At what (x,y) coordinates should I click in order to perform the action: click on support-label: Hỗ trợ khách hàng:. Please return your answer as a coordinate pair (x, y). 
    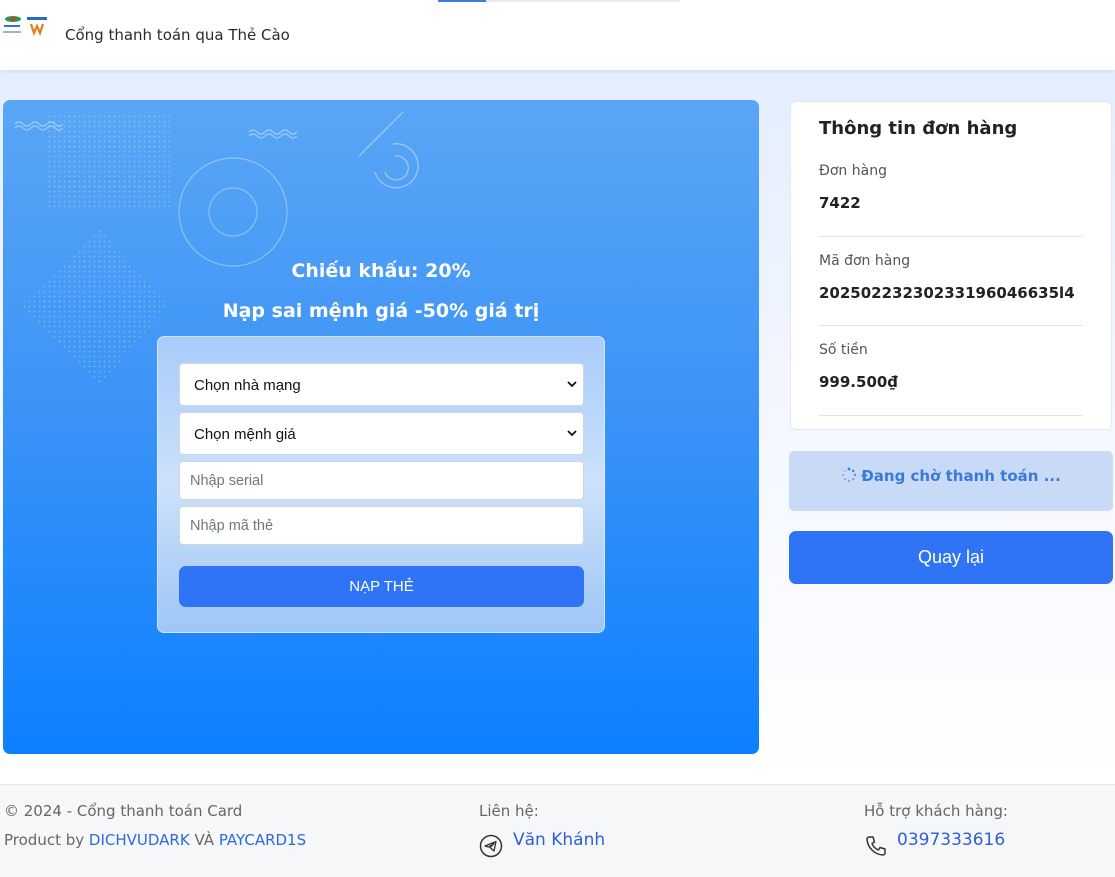
    Looking at the image, I should click on (936, 811).